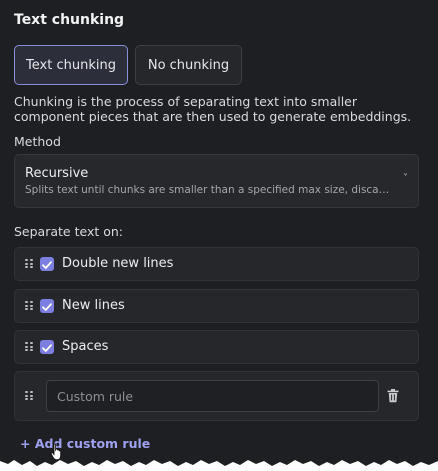  What do you see at coordinates (216, 306) in the screenshot?
I see `separator-rule-row: New lines` at bounding box center [216, 306].